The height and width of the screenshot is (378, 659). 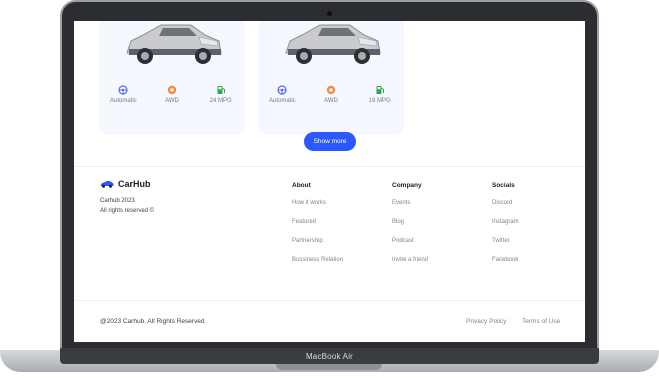 What do you see at coordinates (317, 203) in the screenshot?
I see `footer-link: How it works` at bounding box center [317, 203].